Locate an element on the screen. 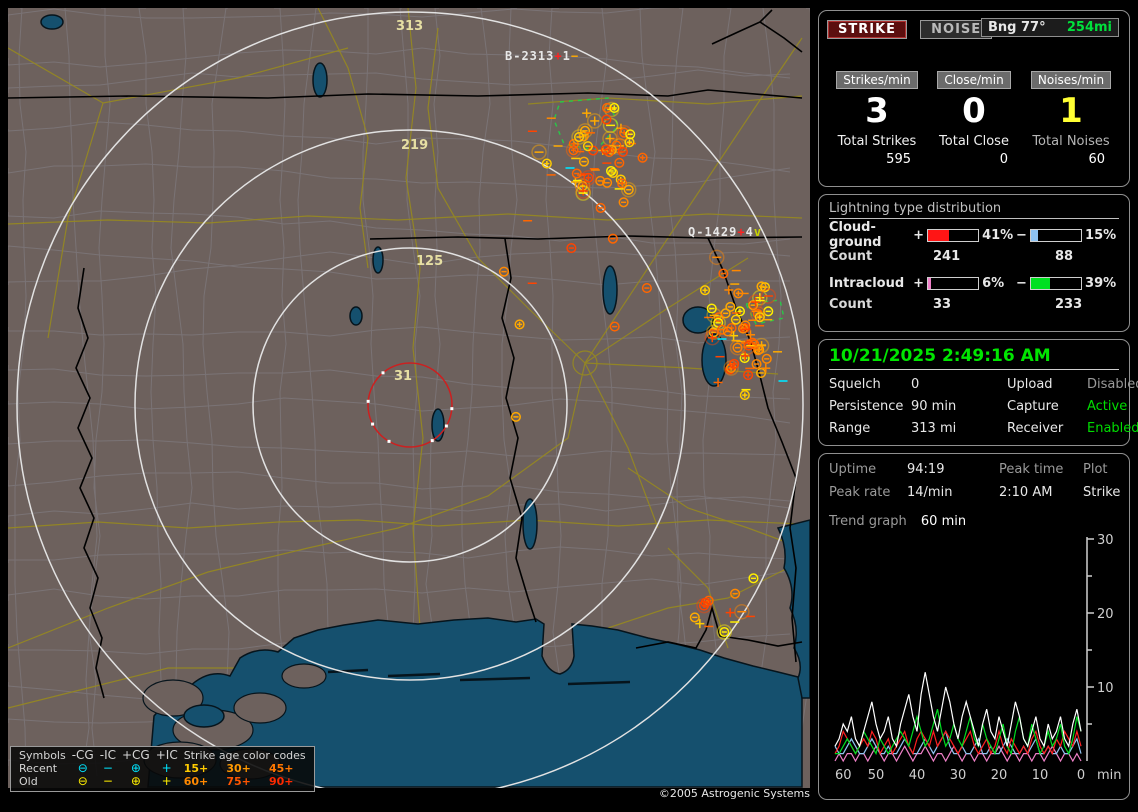 The width and height of the screenshot is (1138, 812). plot-label: Plot is located at coordinates (1095, 469).